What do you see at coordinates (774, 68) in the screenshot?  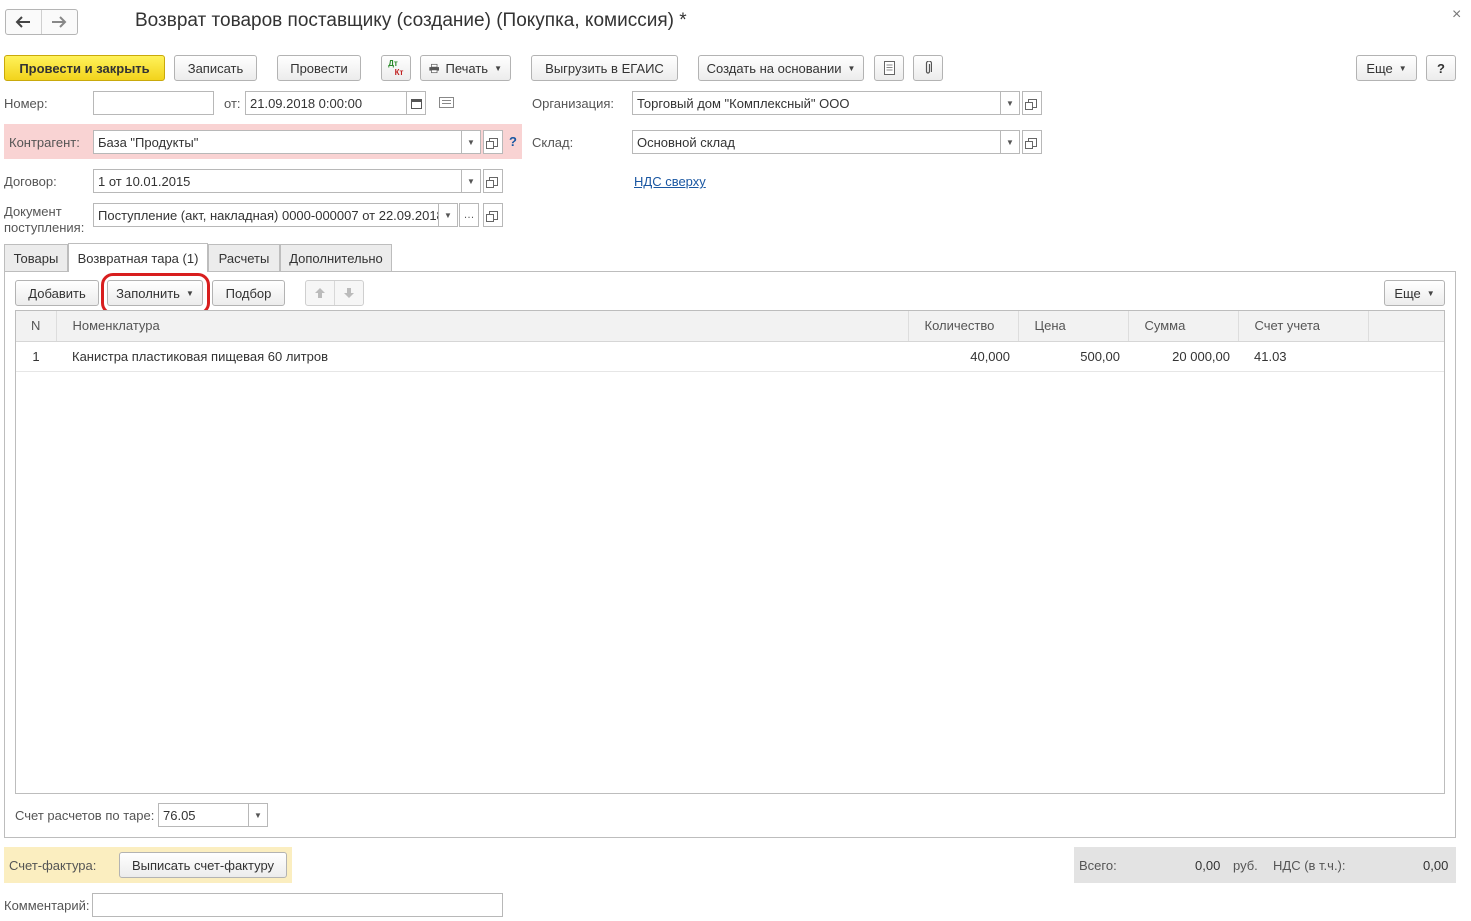 I see `create-based-on-label: Создать на основании` at bounding box center [774, 68].